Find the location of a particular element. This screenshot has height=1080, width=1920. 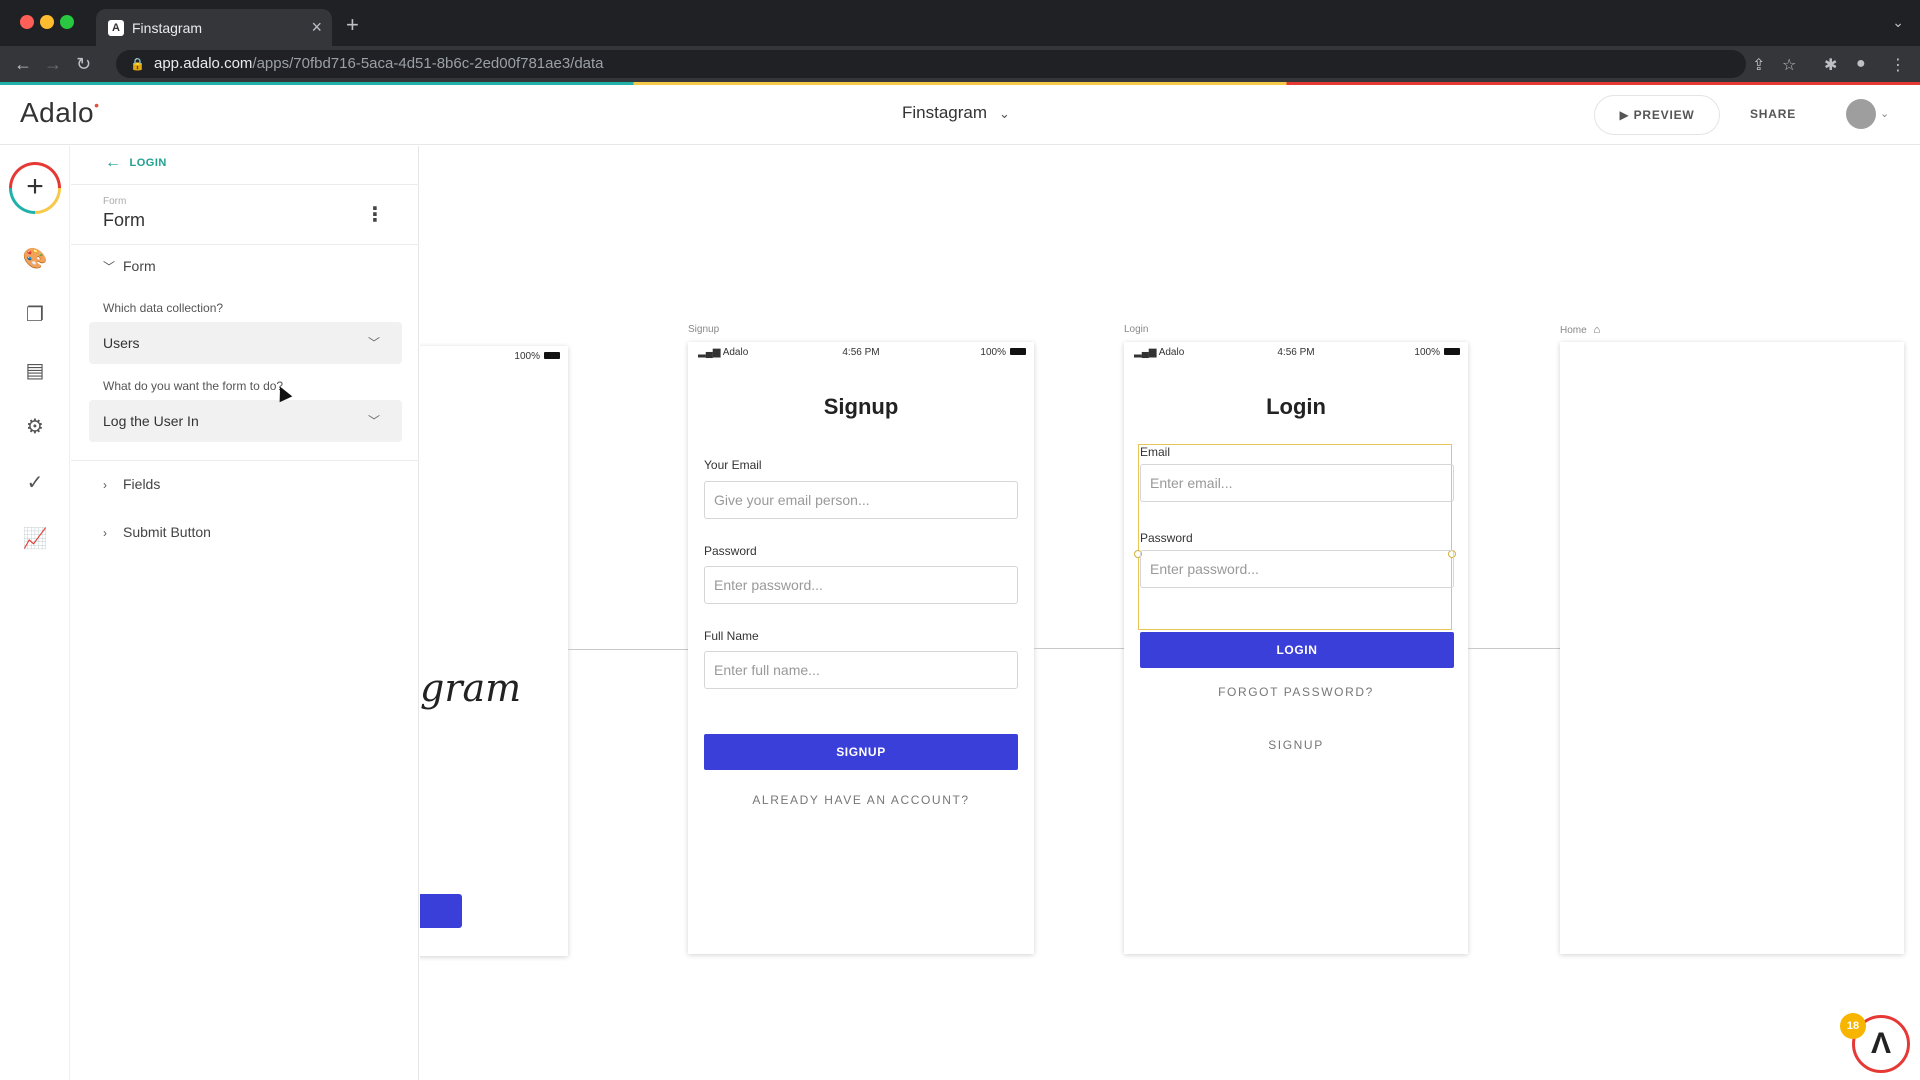

adalo-logo: Adalo• is located at coordinates (60, 113).